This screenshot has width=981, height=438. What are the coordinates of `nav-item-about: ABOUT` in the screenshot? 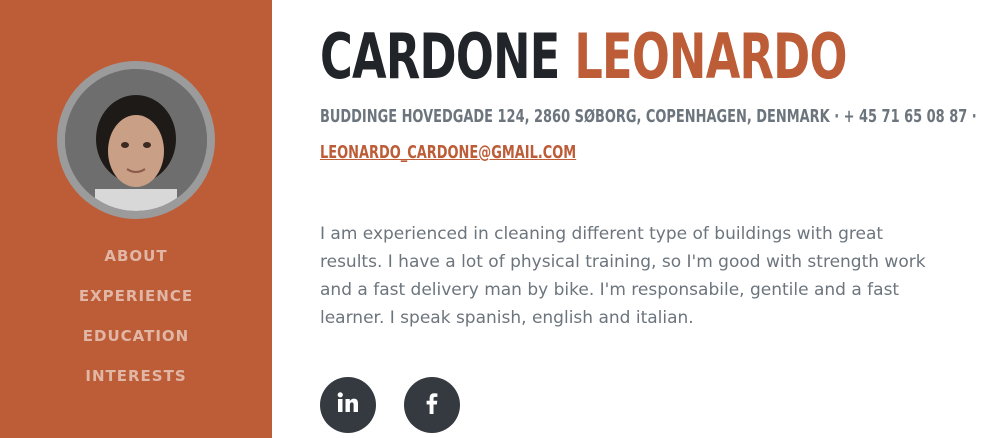 It's located at (136, 263).